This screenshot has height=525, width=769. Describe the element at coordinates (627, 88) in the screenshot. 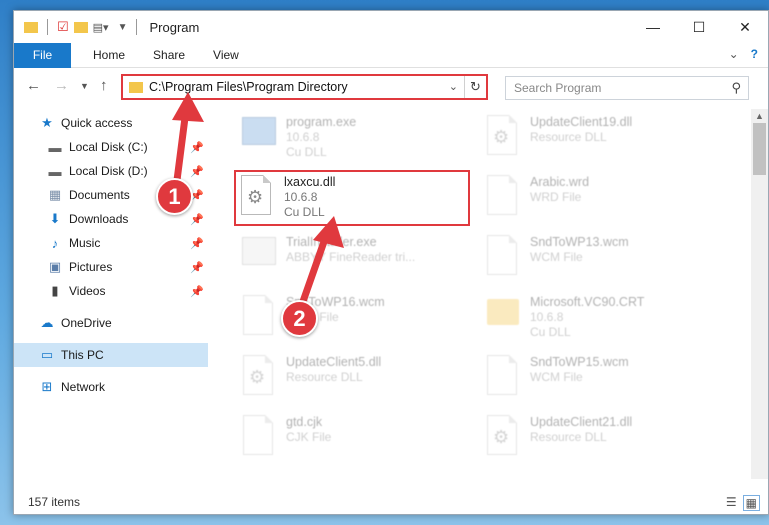

I see `search-input: Search Program ⚲` at that location.